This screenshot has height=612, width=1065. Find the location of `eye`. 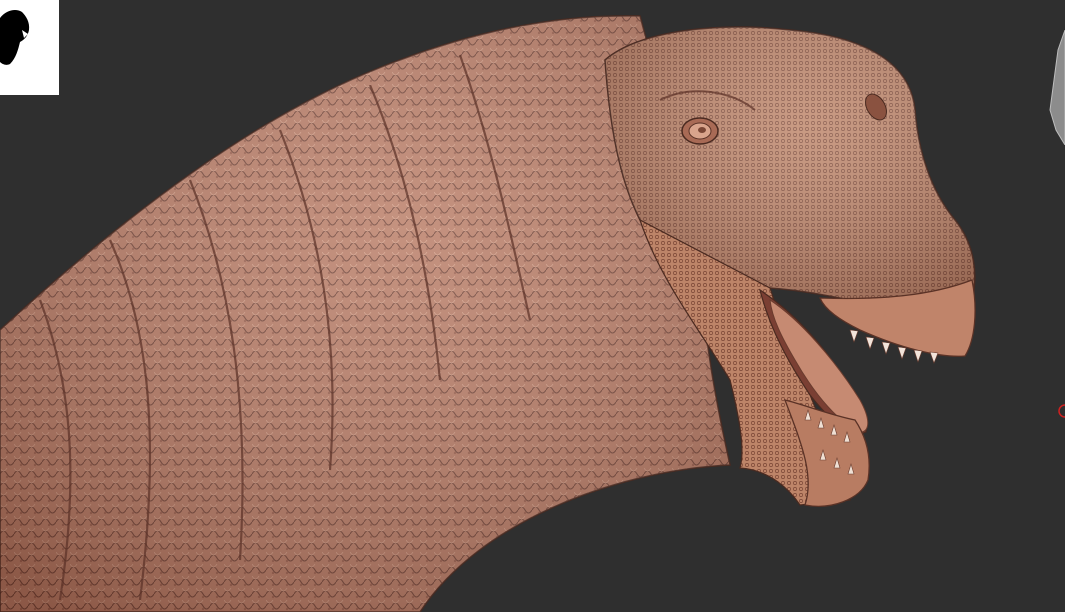

eye is located at coordinates (700, 131).